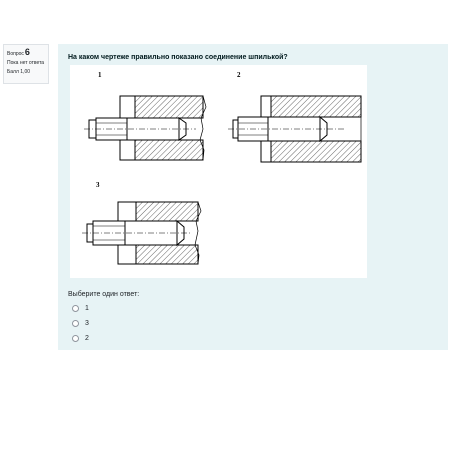 The image size is (450, 450). I want to click on drawing-3-label: 3, so click(98, 185).